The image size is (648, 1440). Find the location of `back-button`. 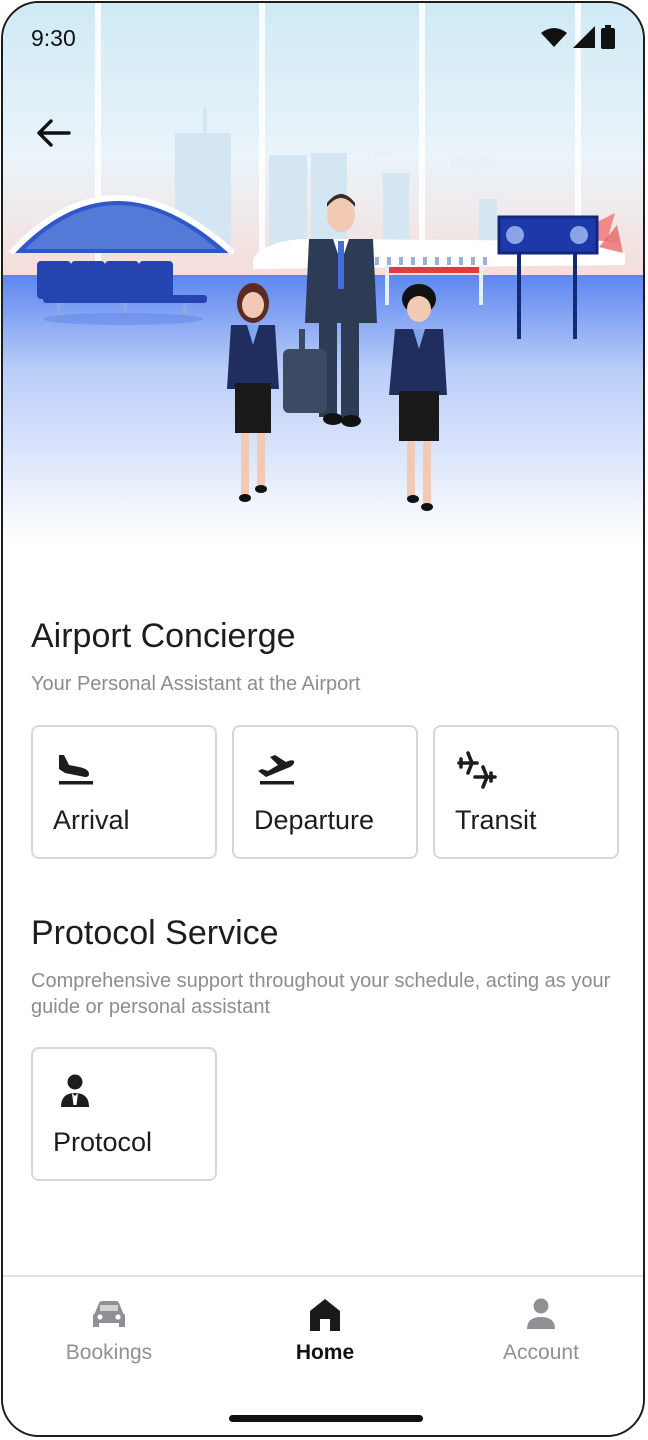

back-button is located at coordinates (53, 133).